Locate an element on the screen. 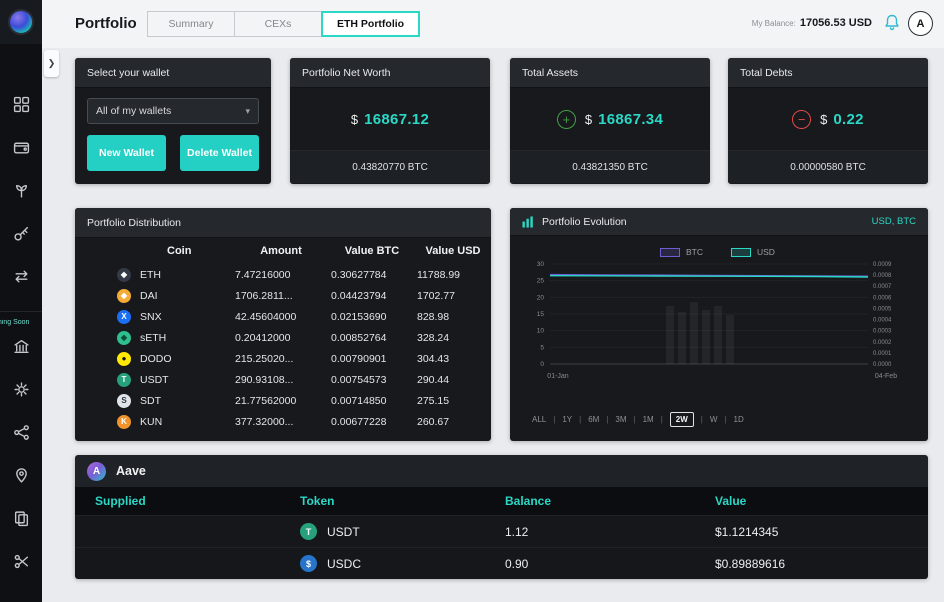  coin-name: sETH is located at coordinates (153, 337).